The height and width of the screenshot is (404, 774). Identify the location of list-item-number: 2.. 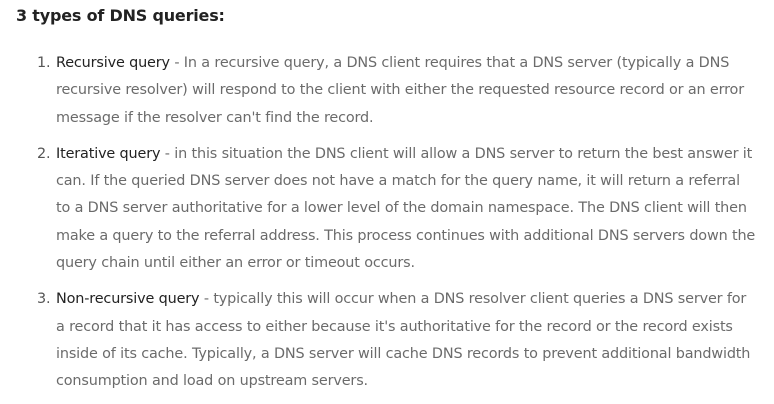
(44, 153).